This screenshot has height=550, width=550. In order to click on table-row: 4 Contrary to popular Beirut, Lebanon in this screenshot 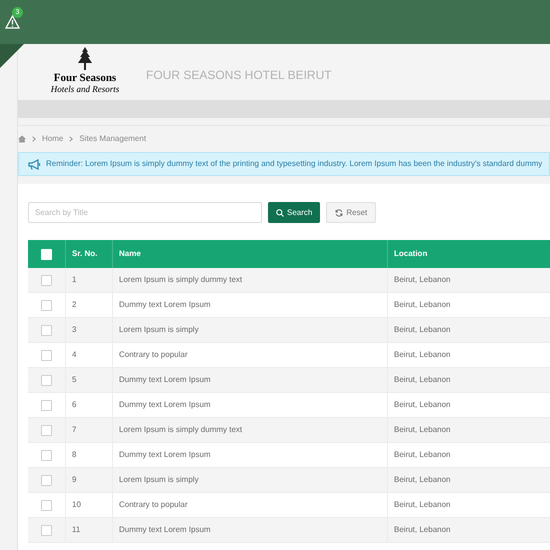, I will do `click(289, 355)`.